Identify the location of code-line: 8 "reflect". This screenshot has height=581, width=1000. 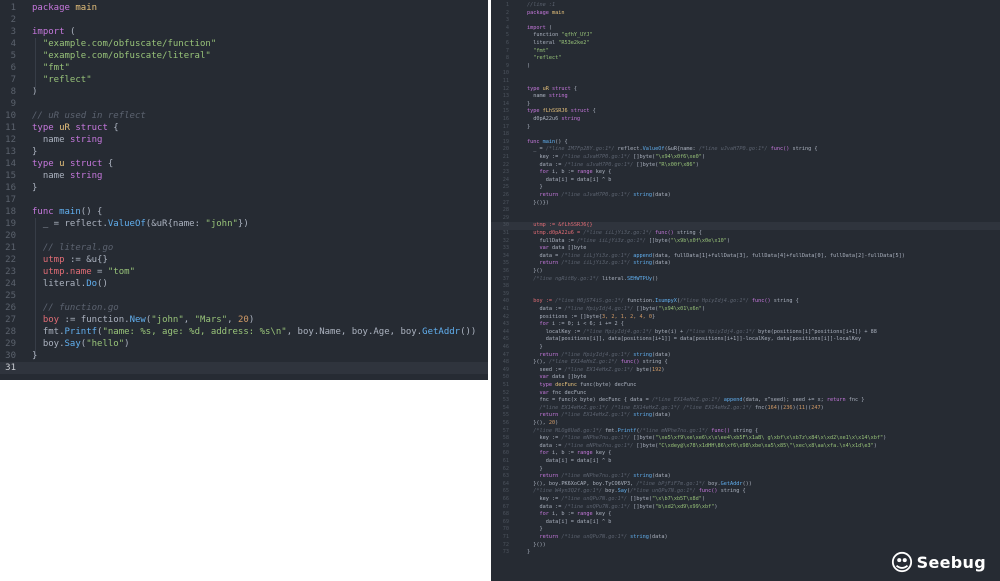
(745, 58).